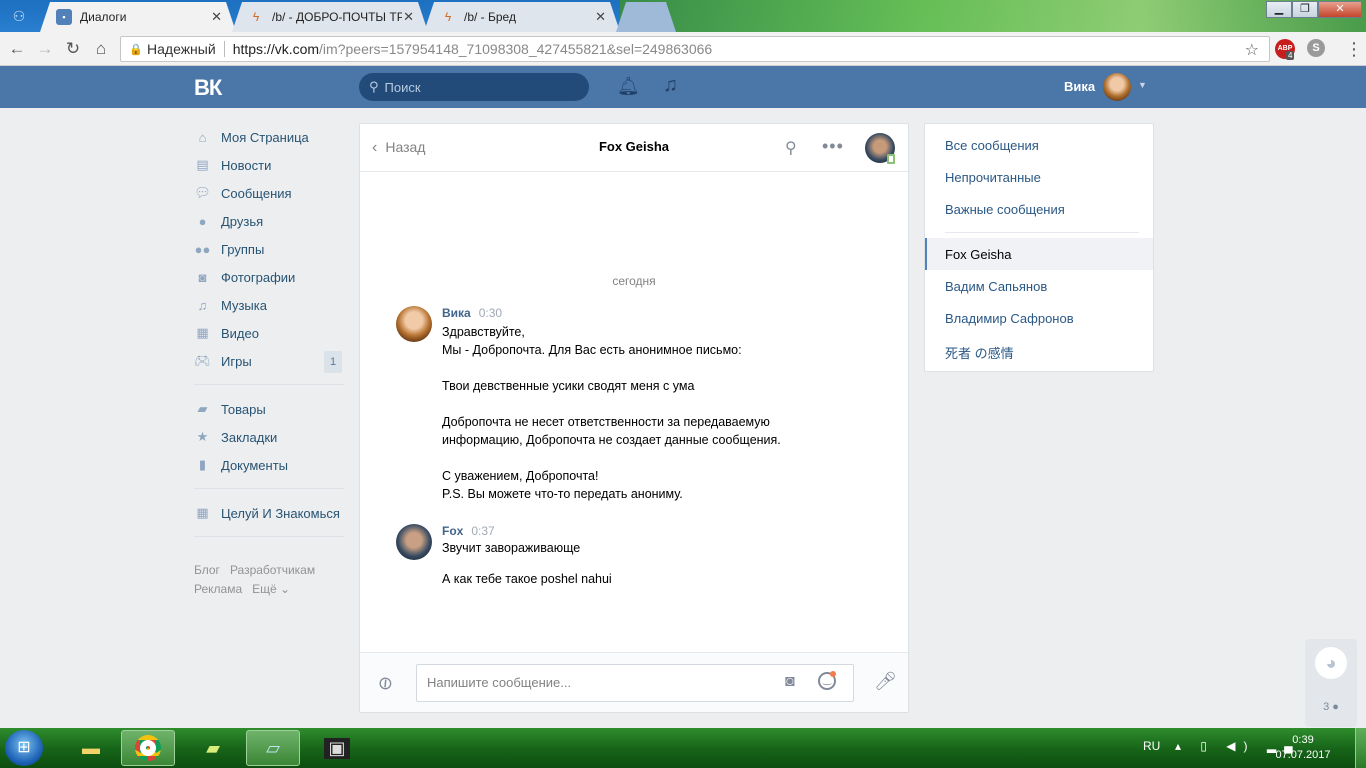 The image size is (1366, 768). Describe the element at coordinates (996, 286) in the screenshot. I see `conversation-item: Вадим Сапьянов` at that location.